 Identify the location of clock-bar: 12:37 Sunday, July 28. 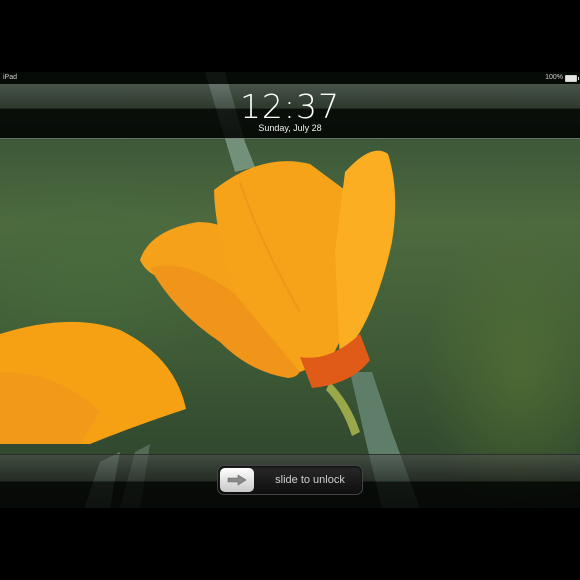
(290, 111).